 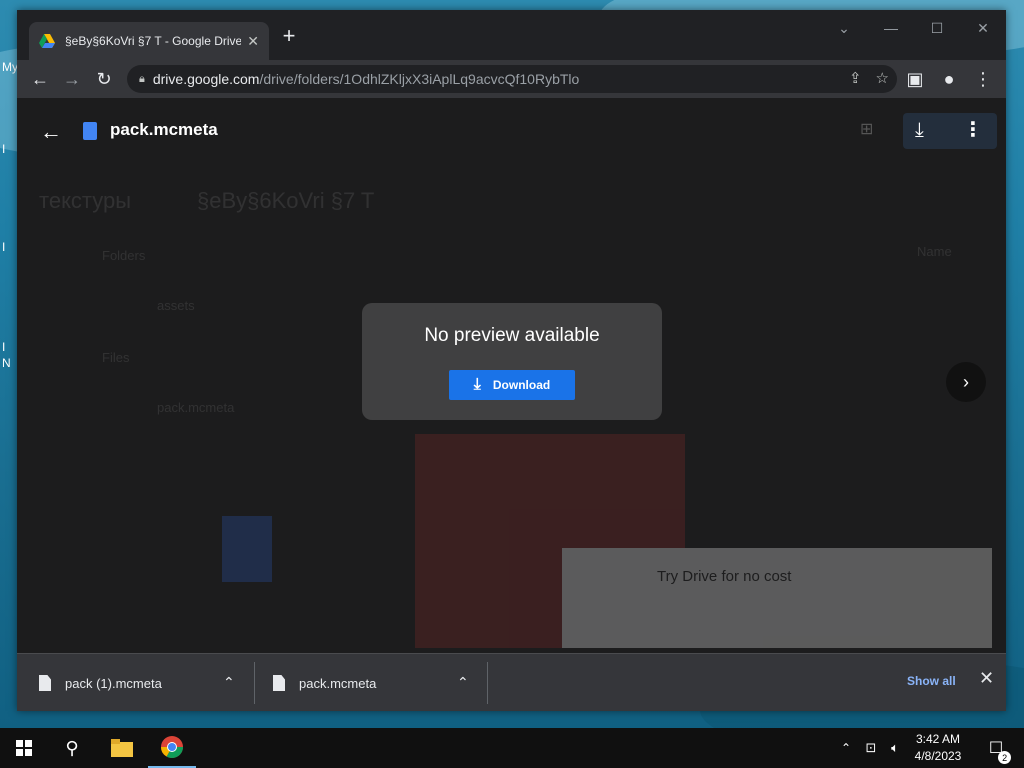 What do you see at coordinates (870, 129) in the screenshot?
I see `open-with-icon: ⊞` at bounding box center [870, 129].